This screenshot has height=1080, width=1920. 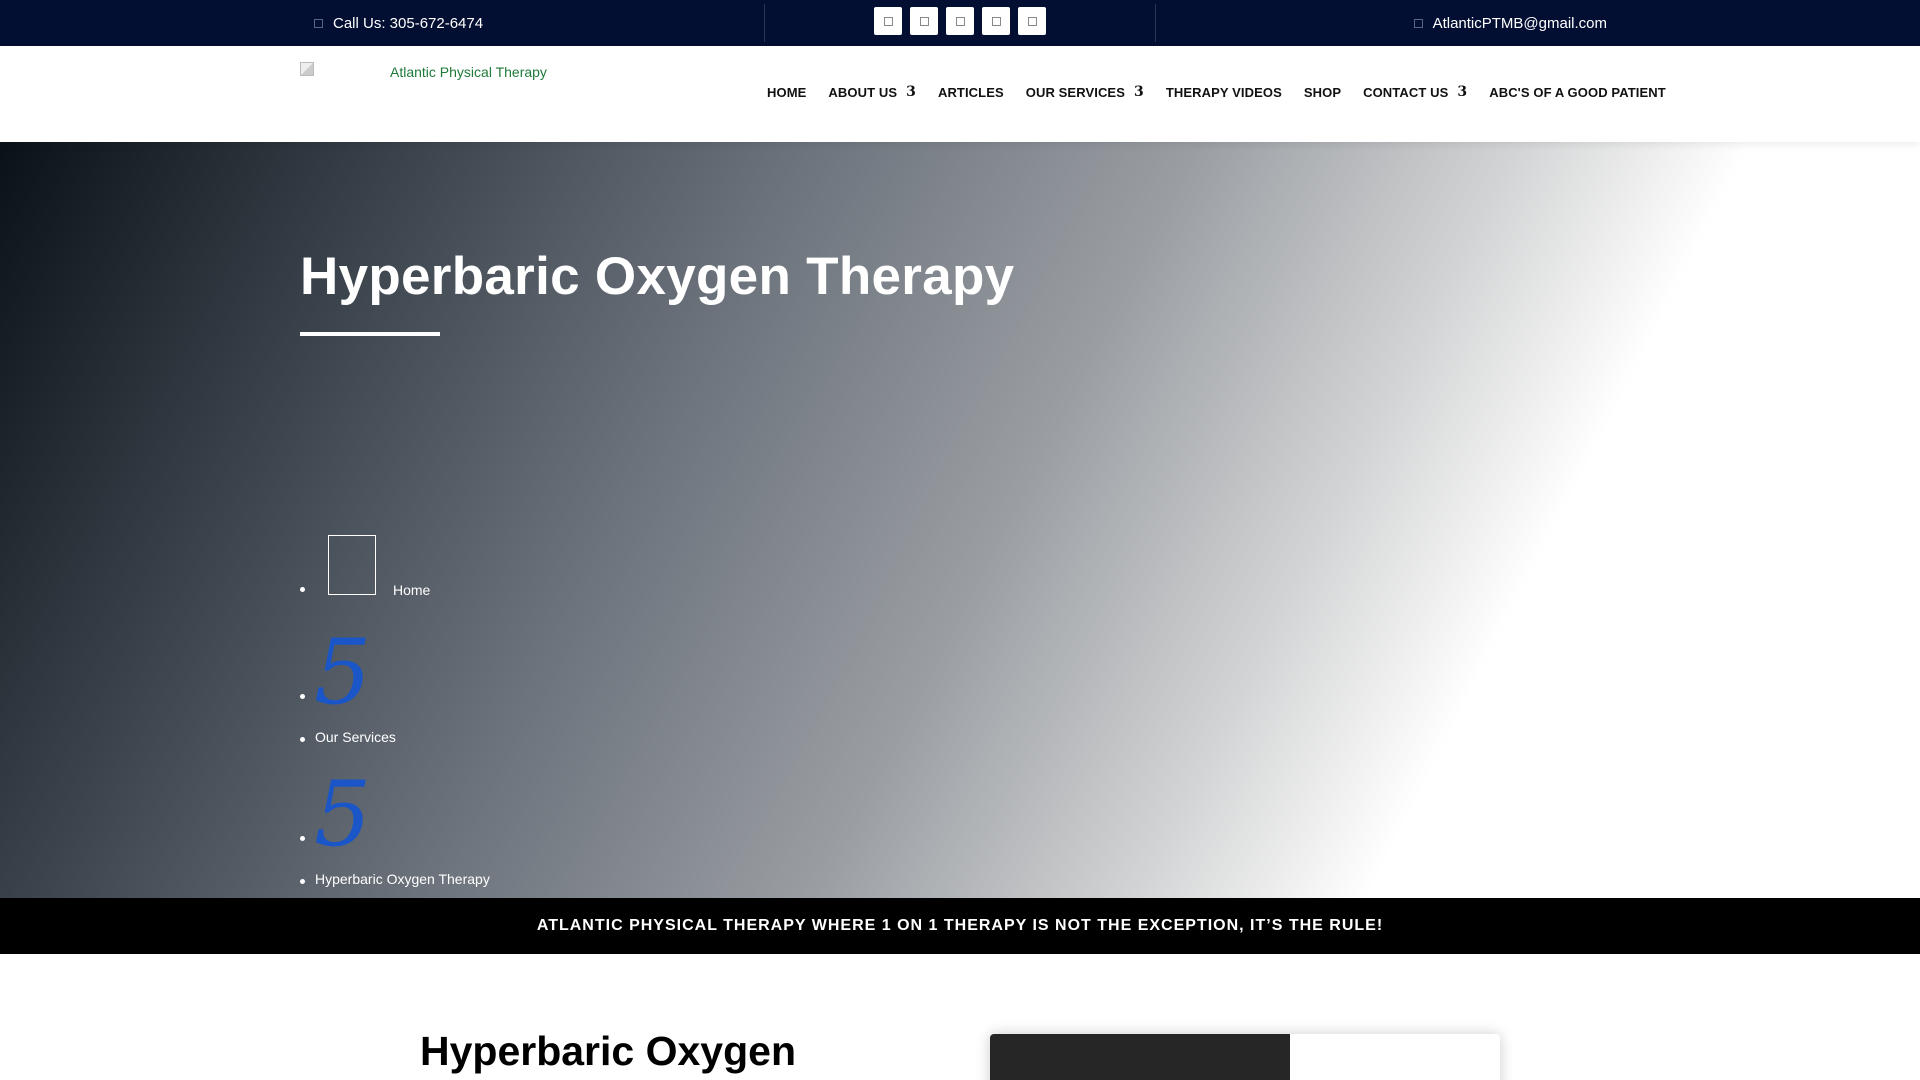 I want to click on video-card, so click(x=1245, y=1057).